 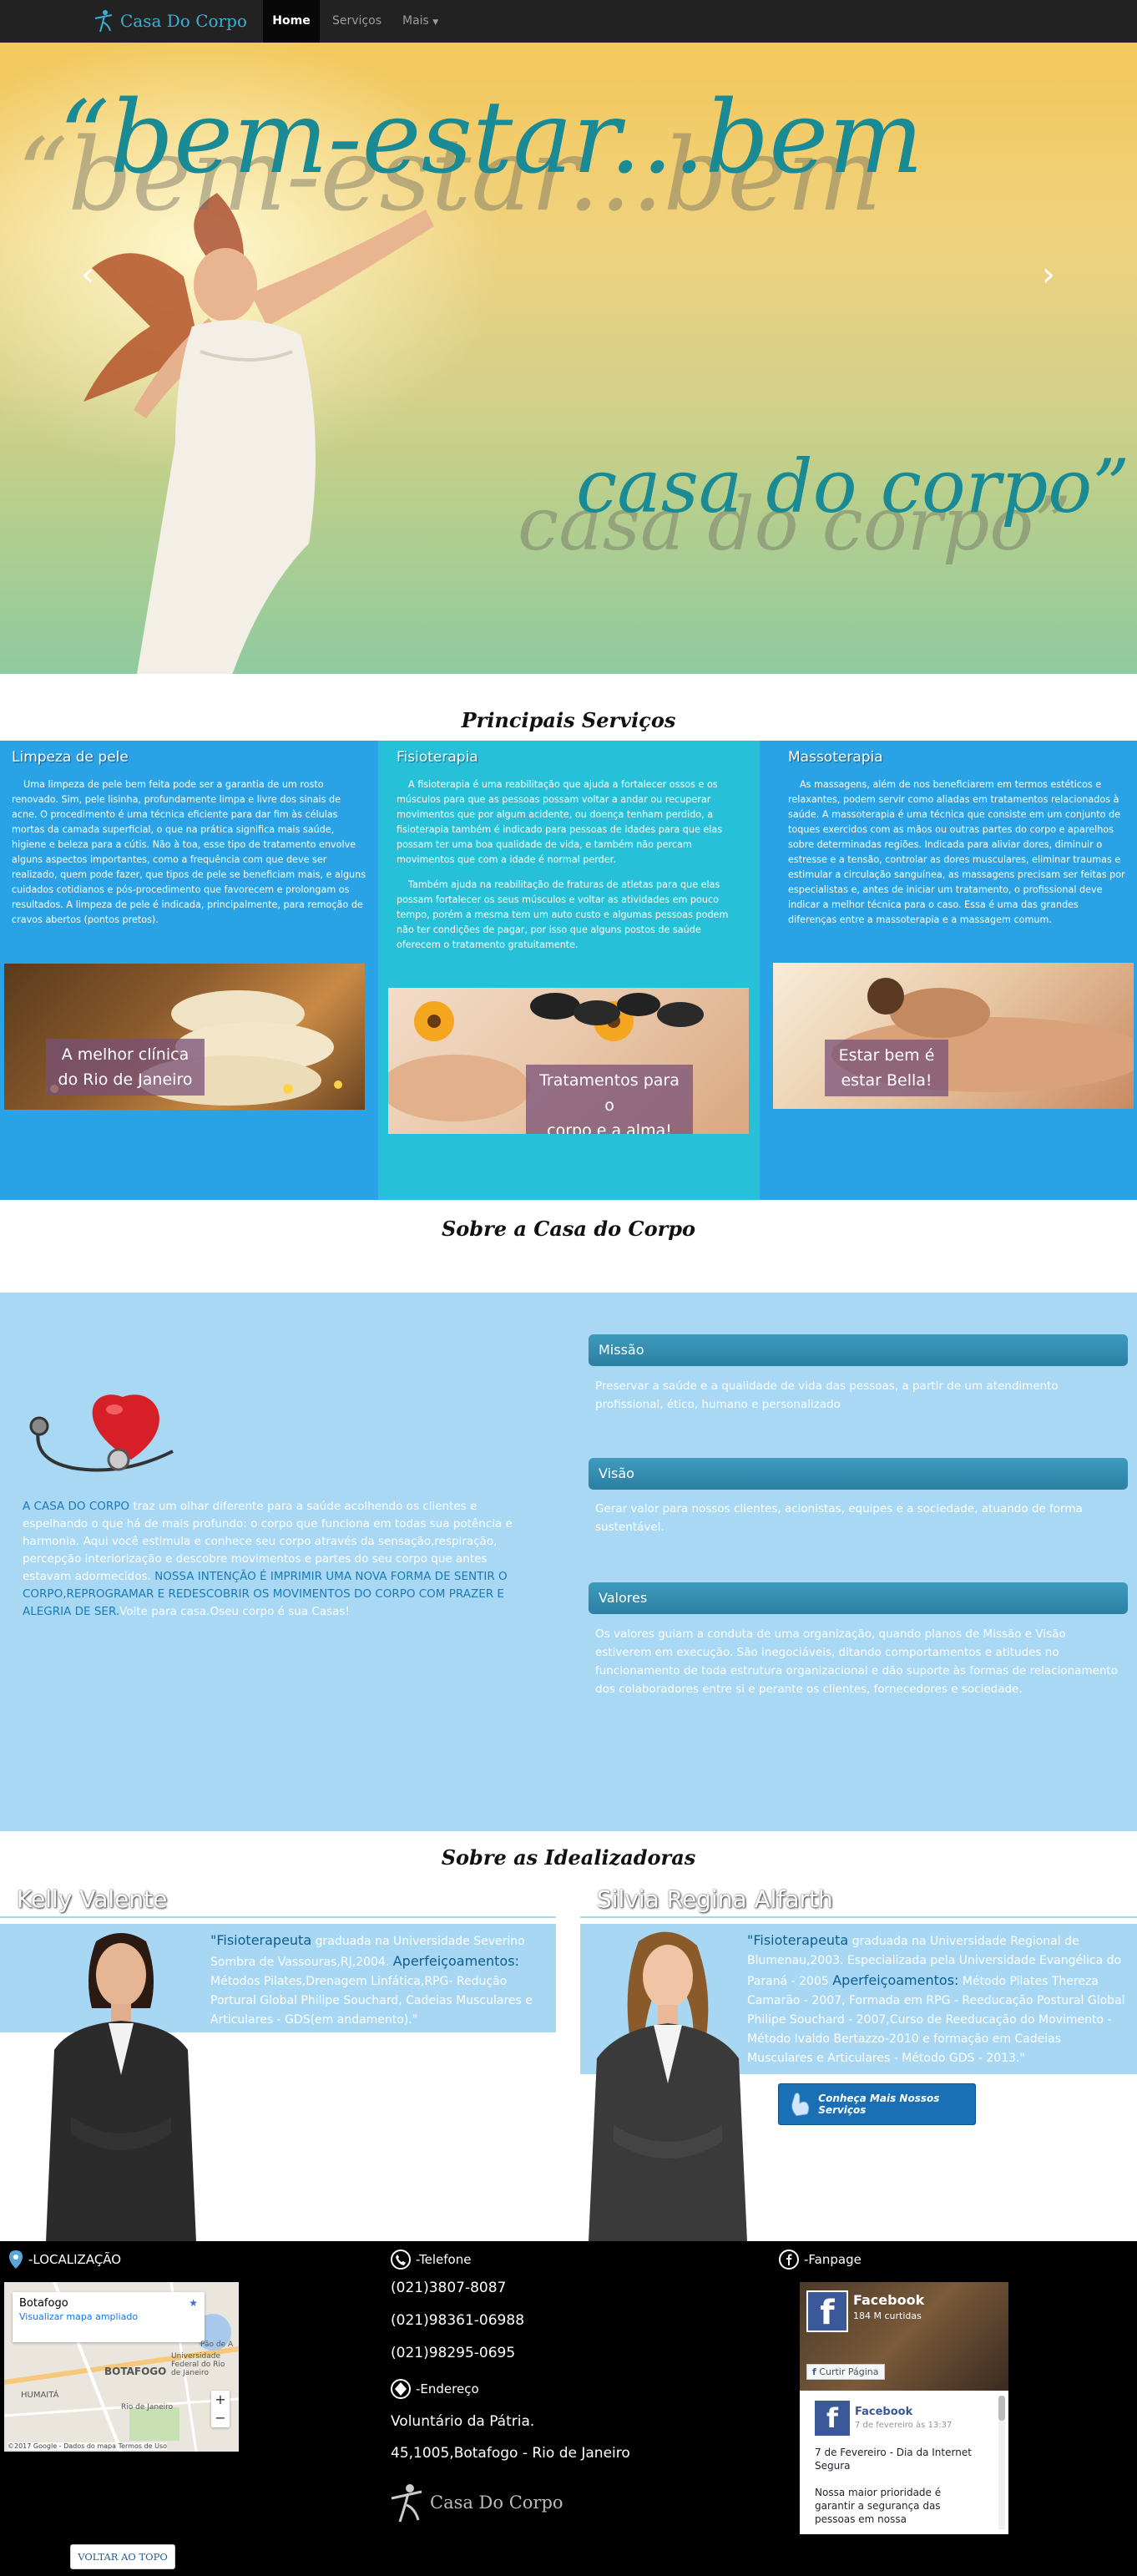 What do you see at coordinates (886, 1080) in the screenshot?
I see `caption-line: estar Bella!` at bounding box center [886, 1080].